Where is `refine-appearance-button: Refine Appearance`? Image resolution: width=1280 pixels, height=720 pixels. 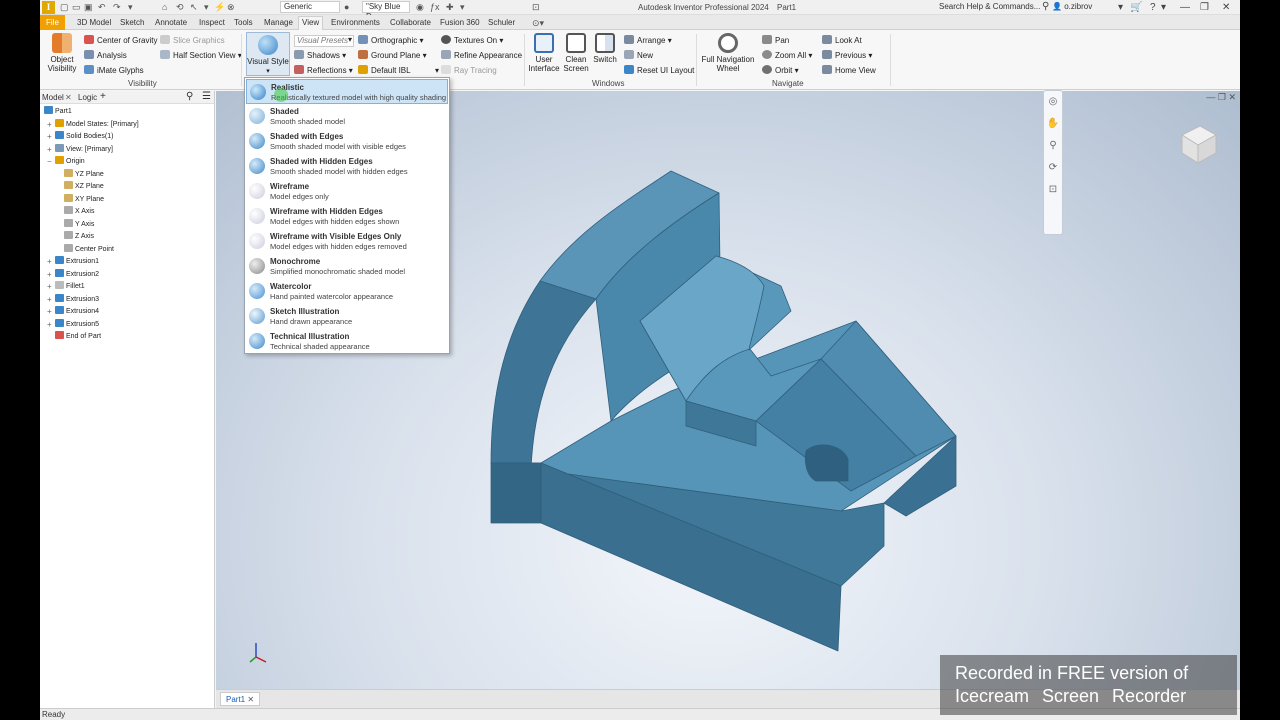 refine-appearance-button: Refine Appearance is located at coordinates (481, 55).